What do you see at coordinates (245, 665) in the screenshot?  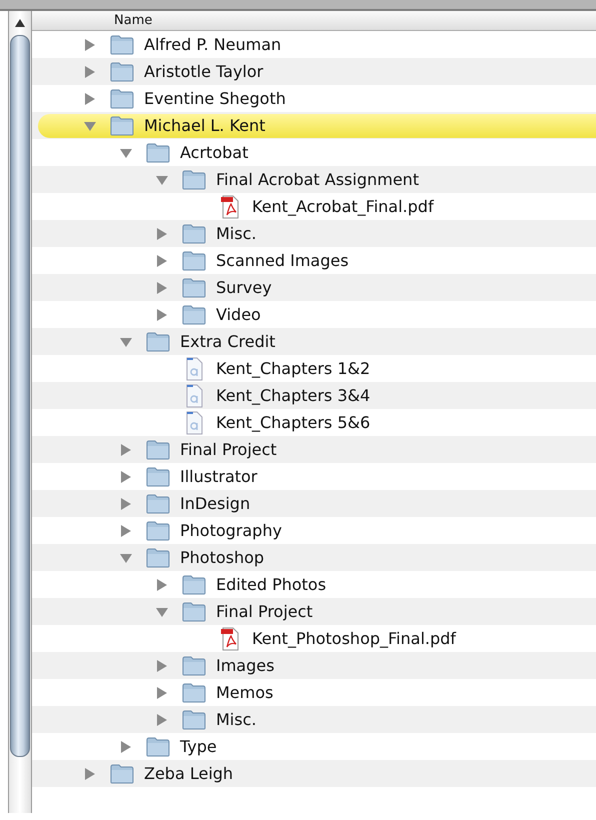 I see `item-name: Images` at bounding box center [245, 665].